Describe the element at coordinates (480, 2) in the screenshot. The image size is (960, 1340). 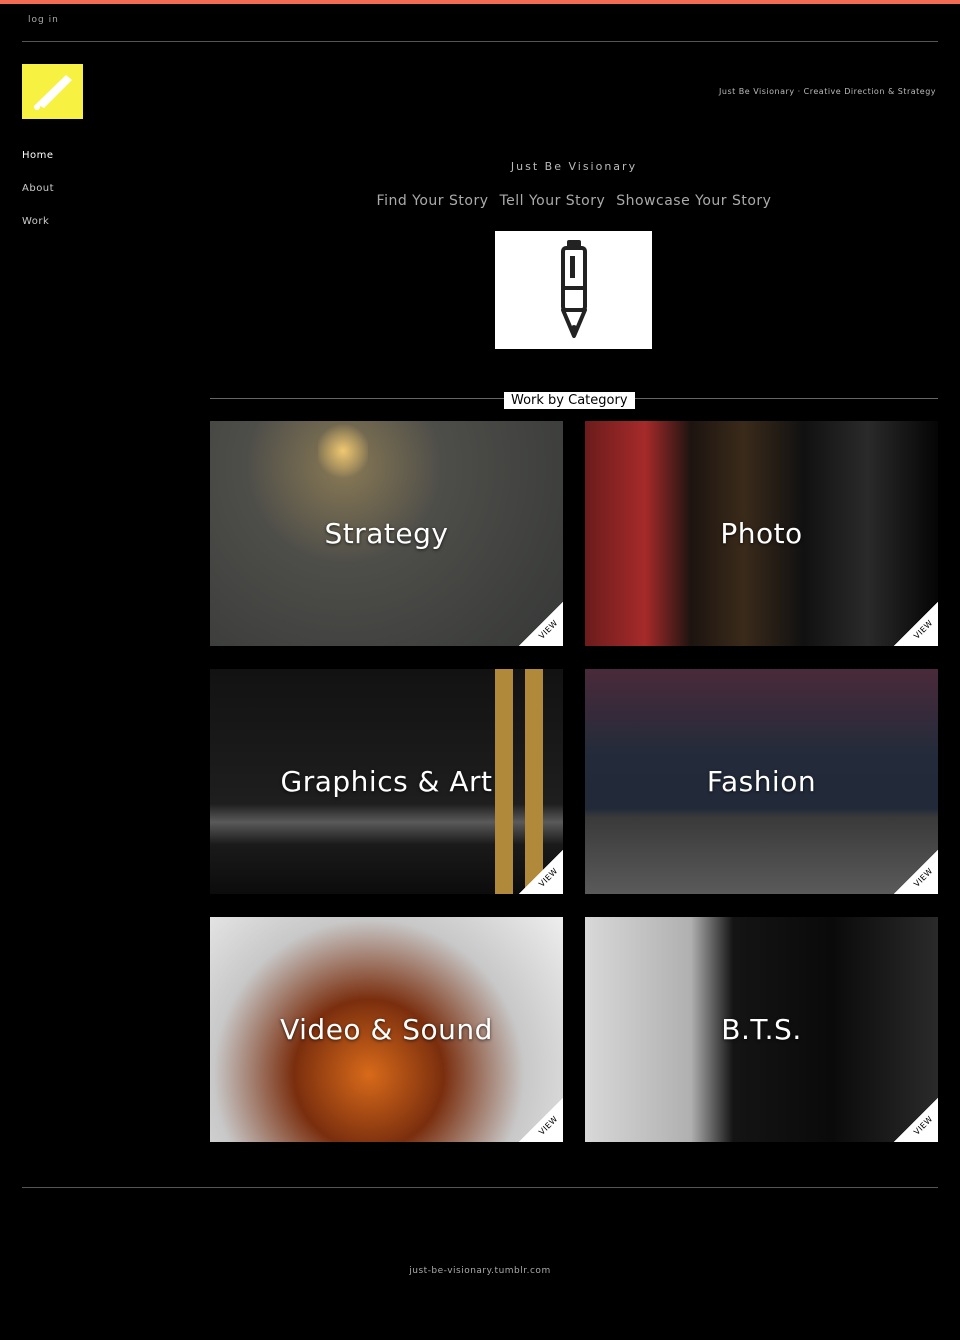
I see `accent-top-bar` at that location.